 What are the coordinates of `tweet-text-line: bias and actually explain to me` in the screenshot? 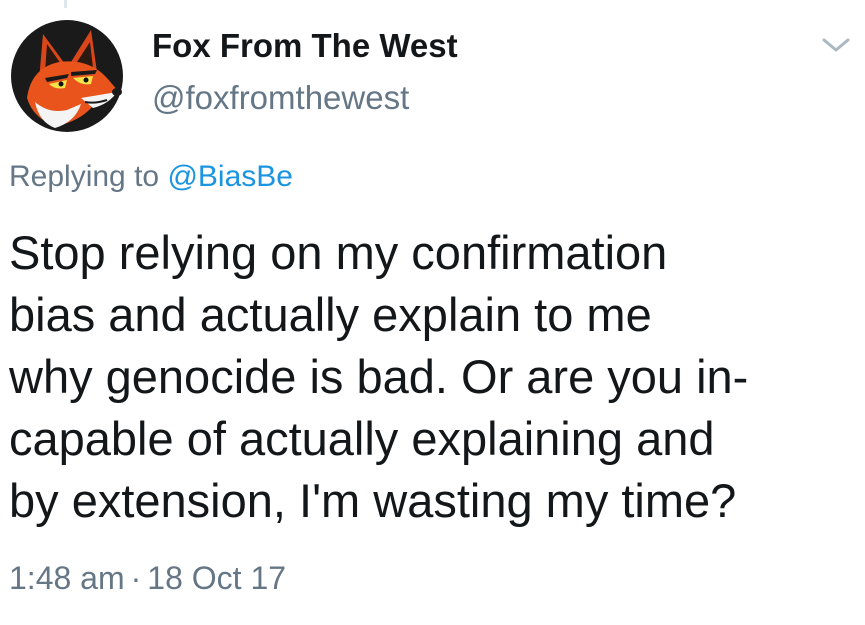 It's located at (330, 314).